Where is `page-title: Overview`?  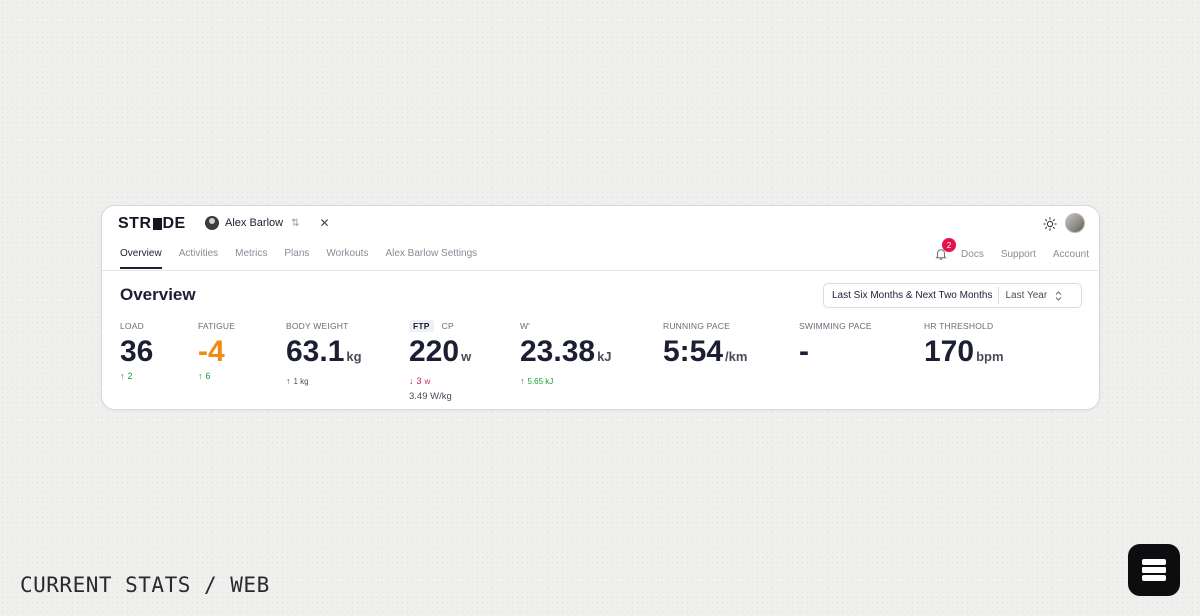
page-title: Overview is located at coordinates (158, 294).